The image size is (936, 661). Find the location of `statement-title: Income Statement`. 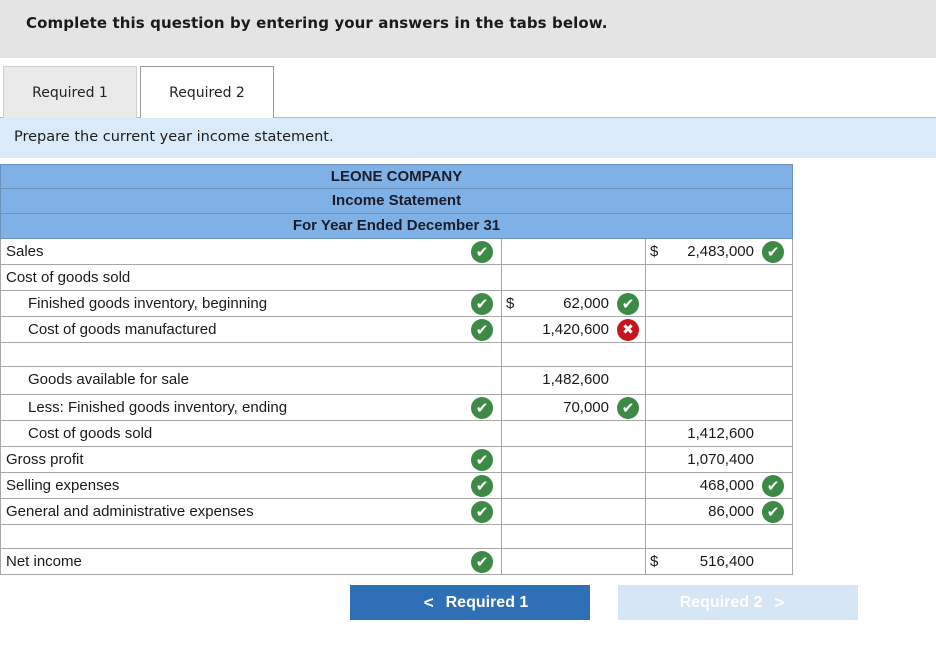

statement-title: Income Statement is located at coordinates (396, 201).